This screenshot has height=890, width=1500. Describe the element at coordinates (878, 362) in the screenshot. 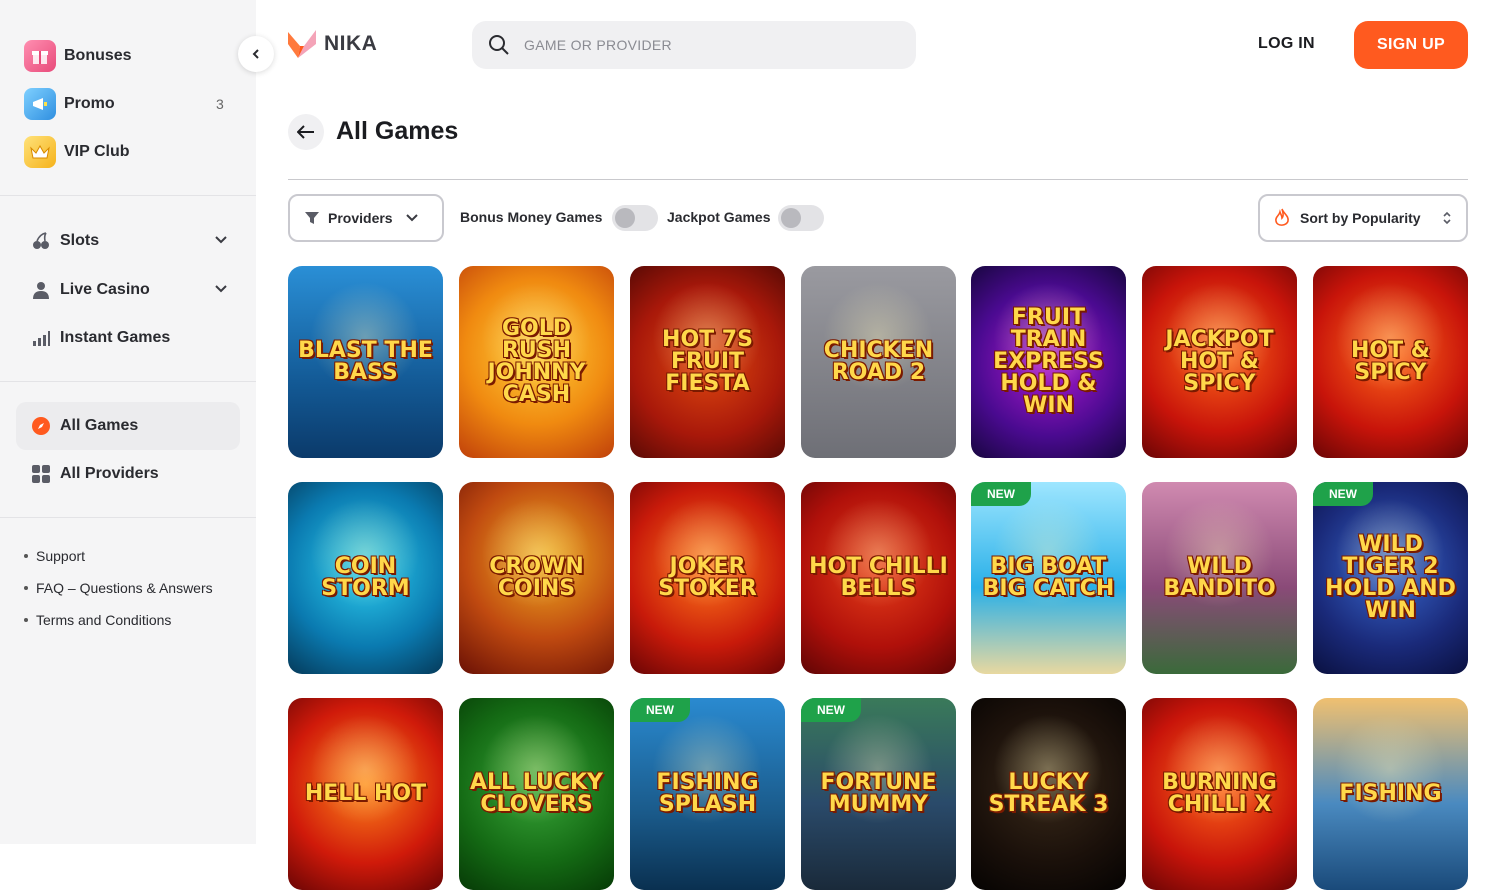

I see `game-tile: Chicken Road 2` at that location.